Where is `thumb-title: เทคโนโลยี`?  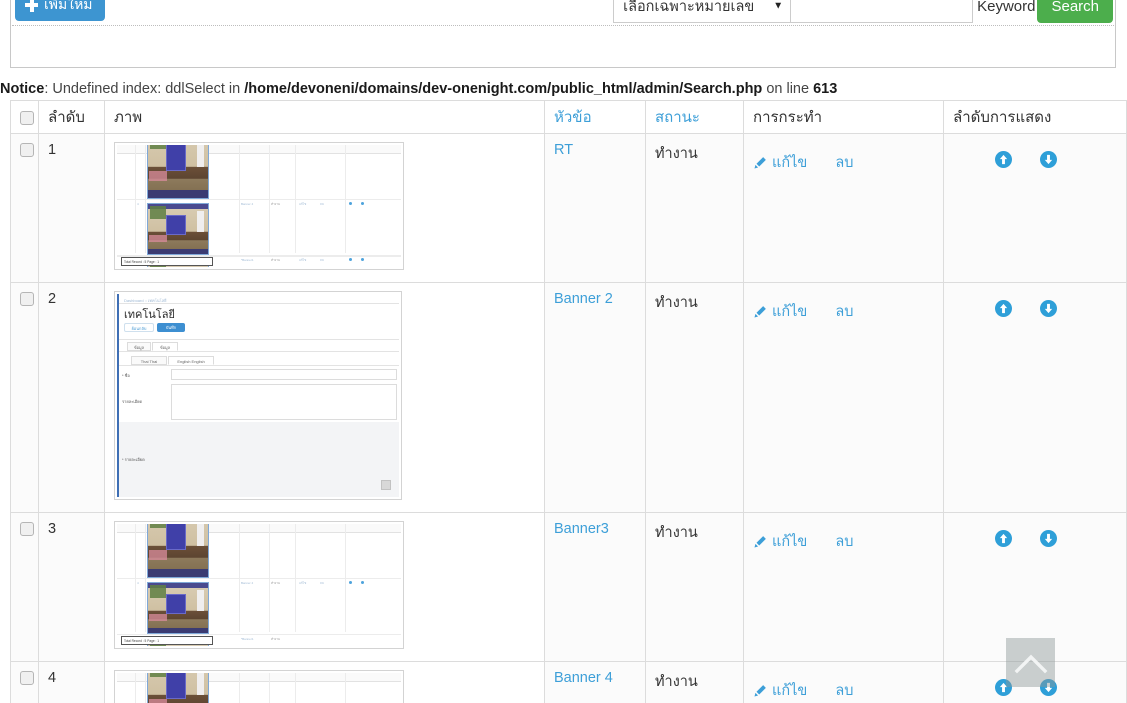
thumb-title: เทคโนโลยี is located at coordinates (149, 315).